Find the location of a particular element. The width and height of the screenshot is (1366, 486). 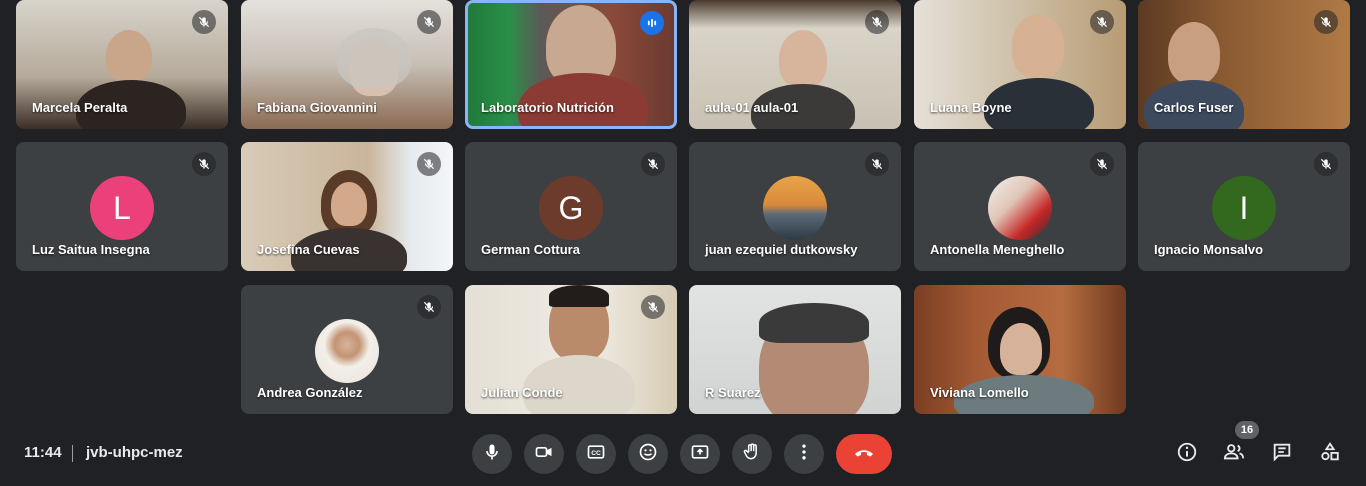

participant-face is located at coordinates (349, 204).